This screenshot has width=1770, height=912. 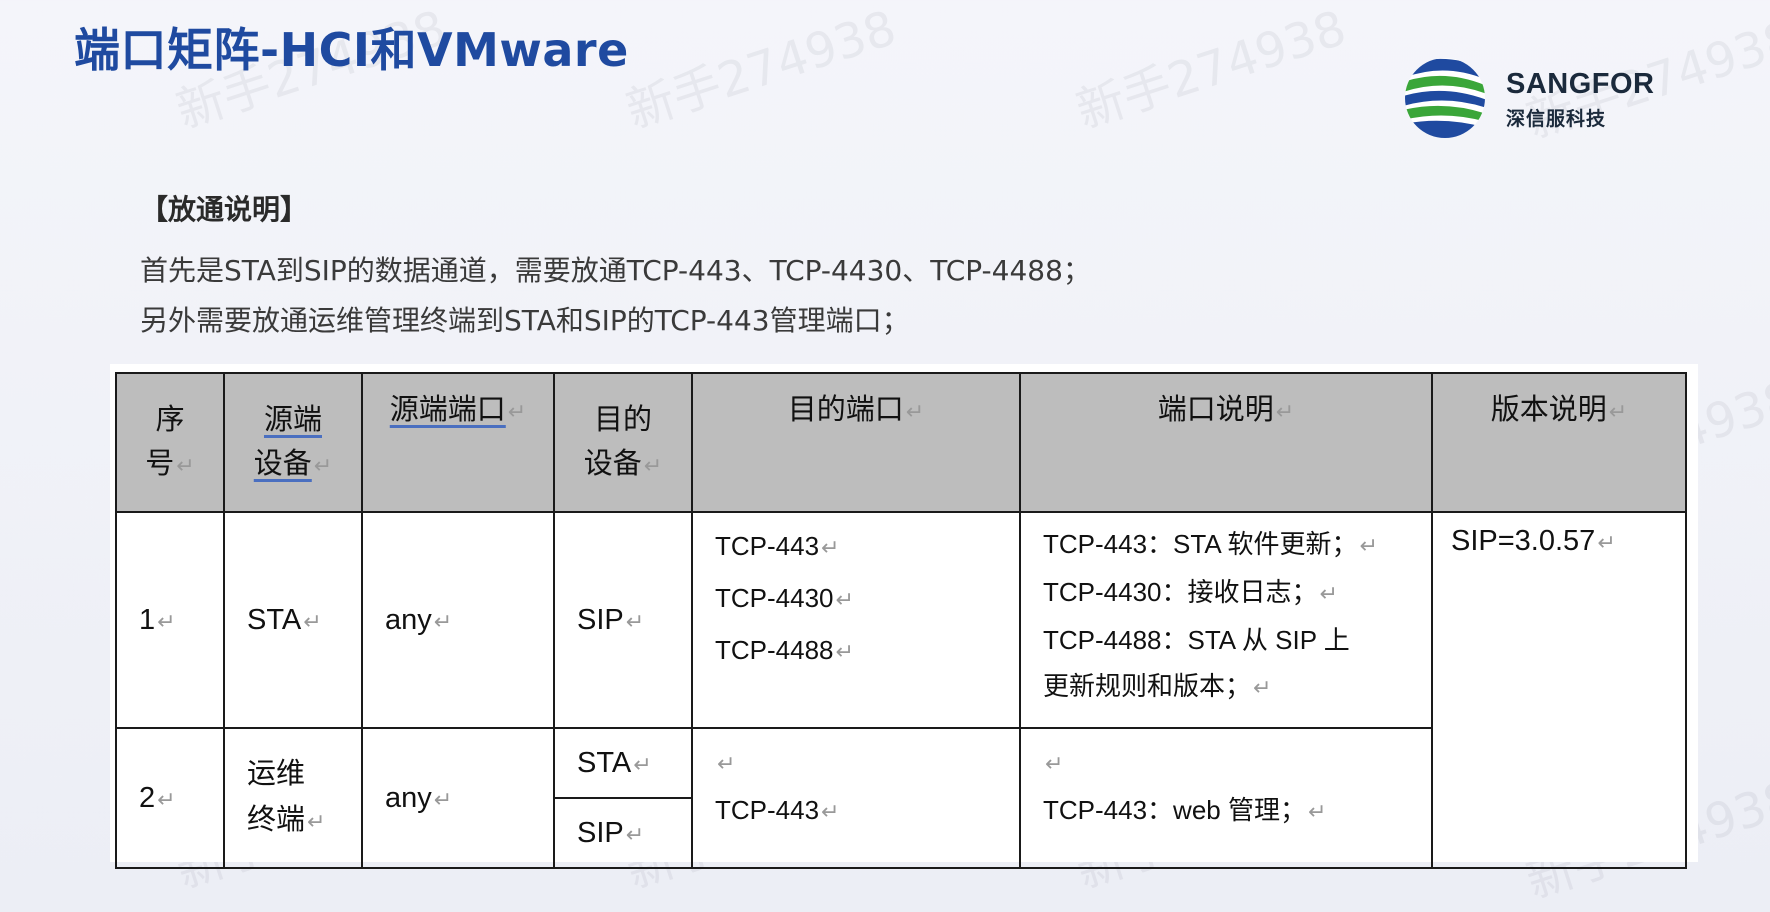 I want to click on header-port-desc: 端口说明↵, so click(x=1226, y=442).